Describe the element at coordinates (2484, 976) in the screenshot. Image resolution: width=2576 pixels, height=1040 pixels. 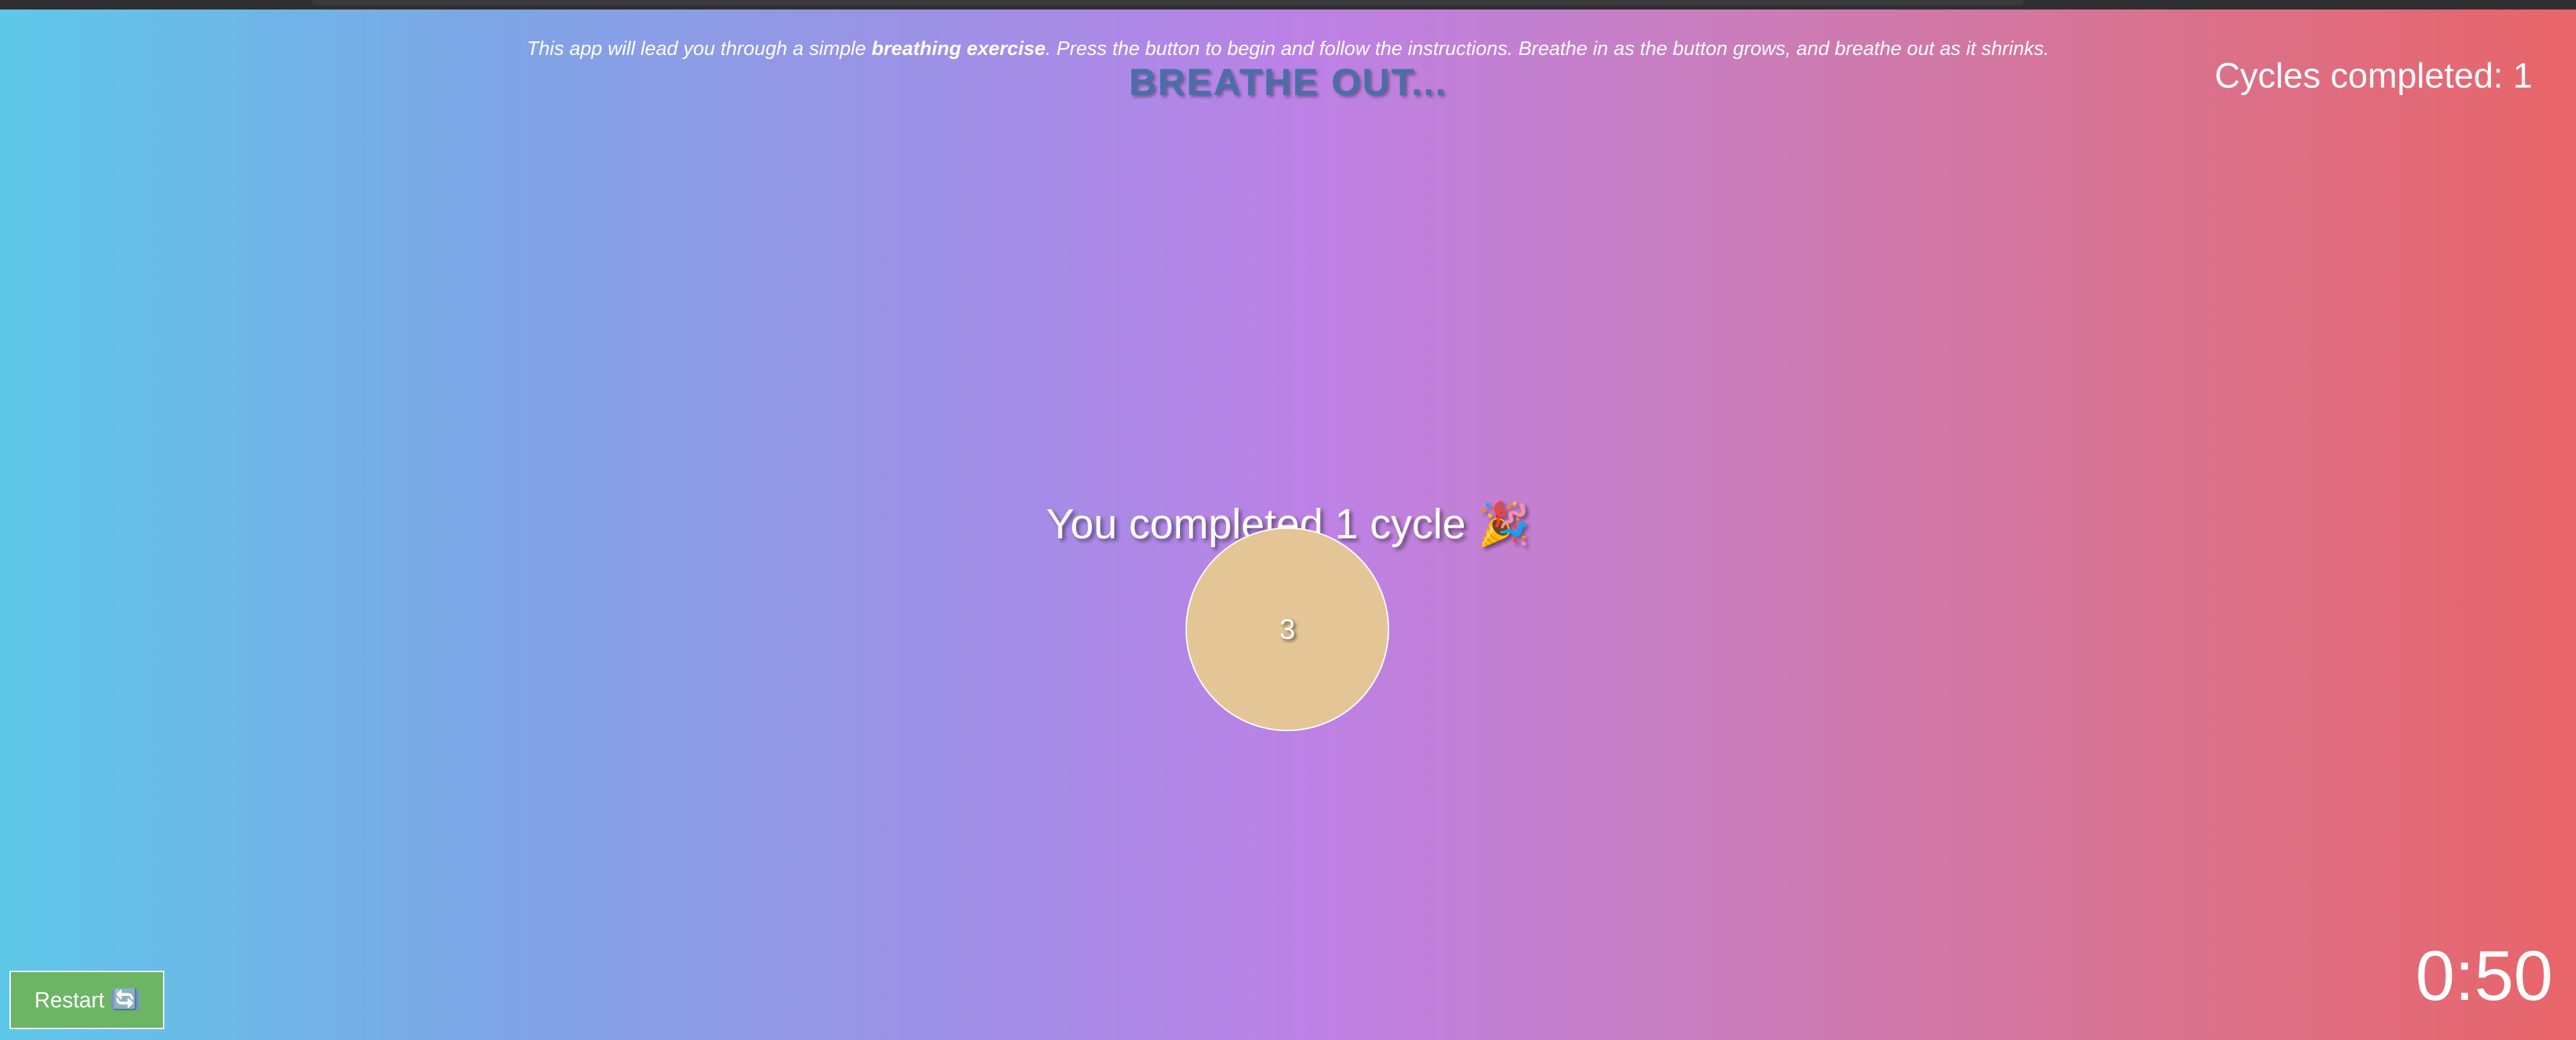
I see `session-timer: 0:50` at that location.